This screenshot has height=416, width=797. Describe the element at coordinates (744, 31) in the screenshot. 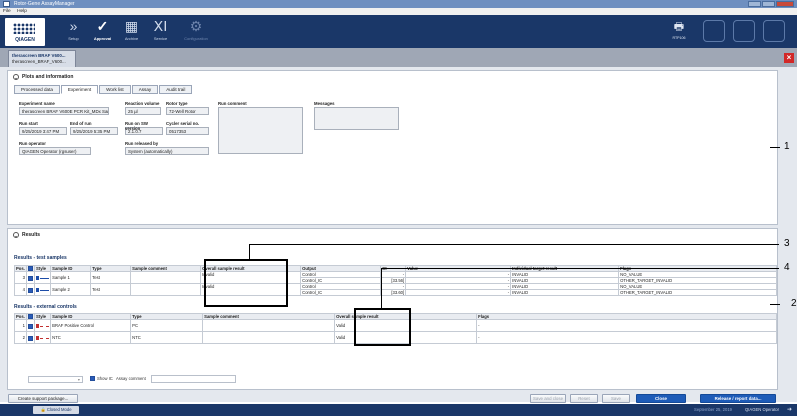

I see `cycler-slot-3-icon` at that location.